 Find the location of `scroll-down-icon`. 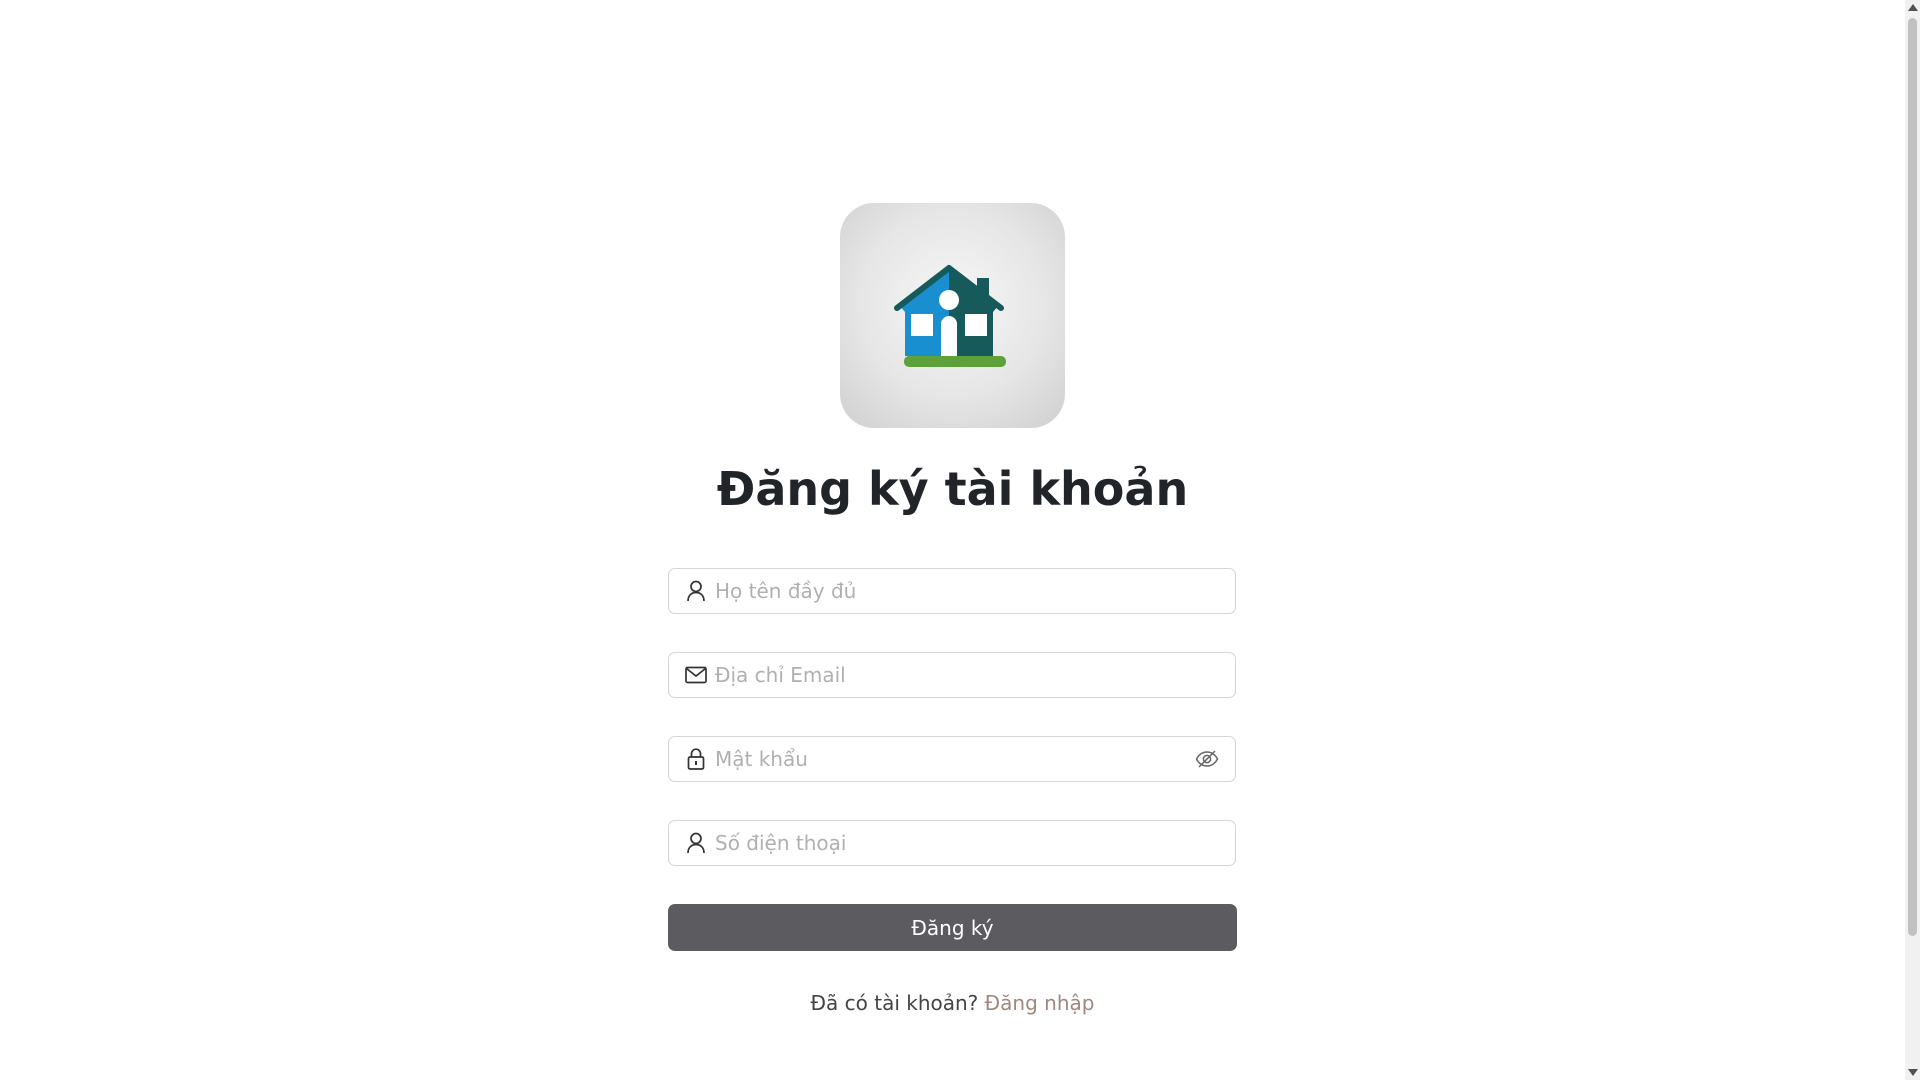

scroll-down-icon is located at coordinates (1913, 1072).